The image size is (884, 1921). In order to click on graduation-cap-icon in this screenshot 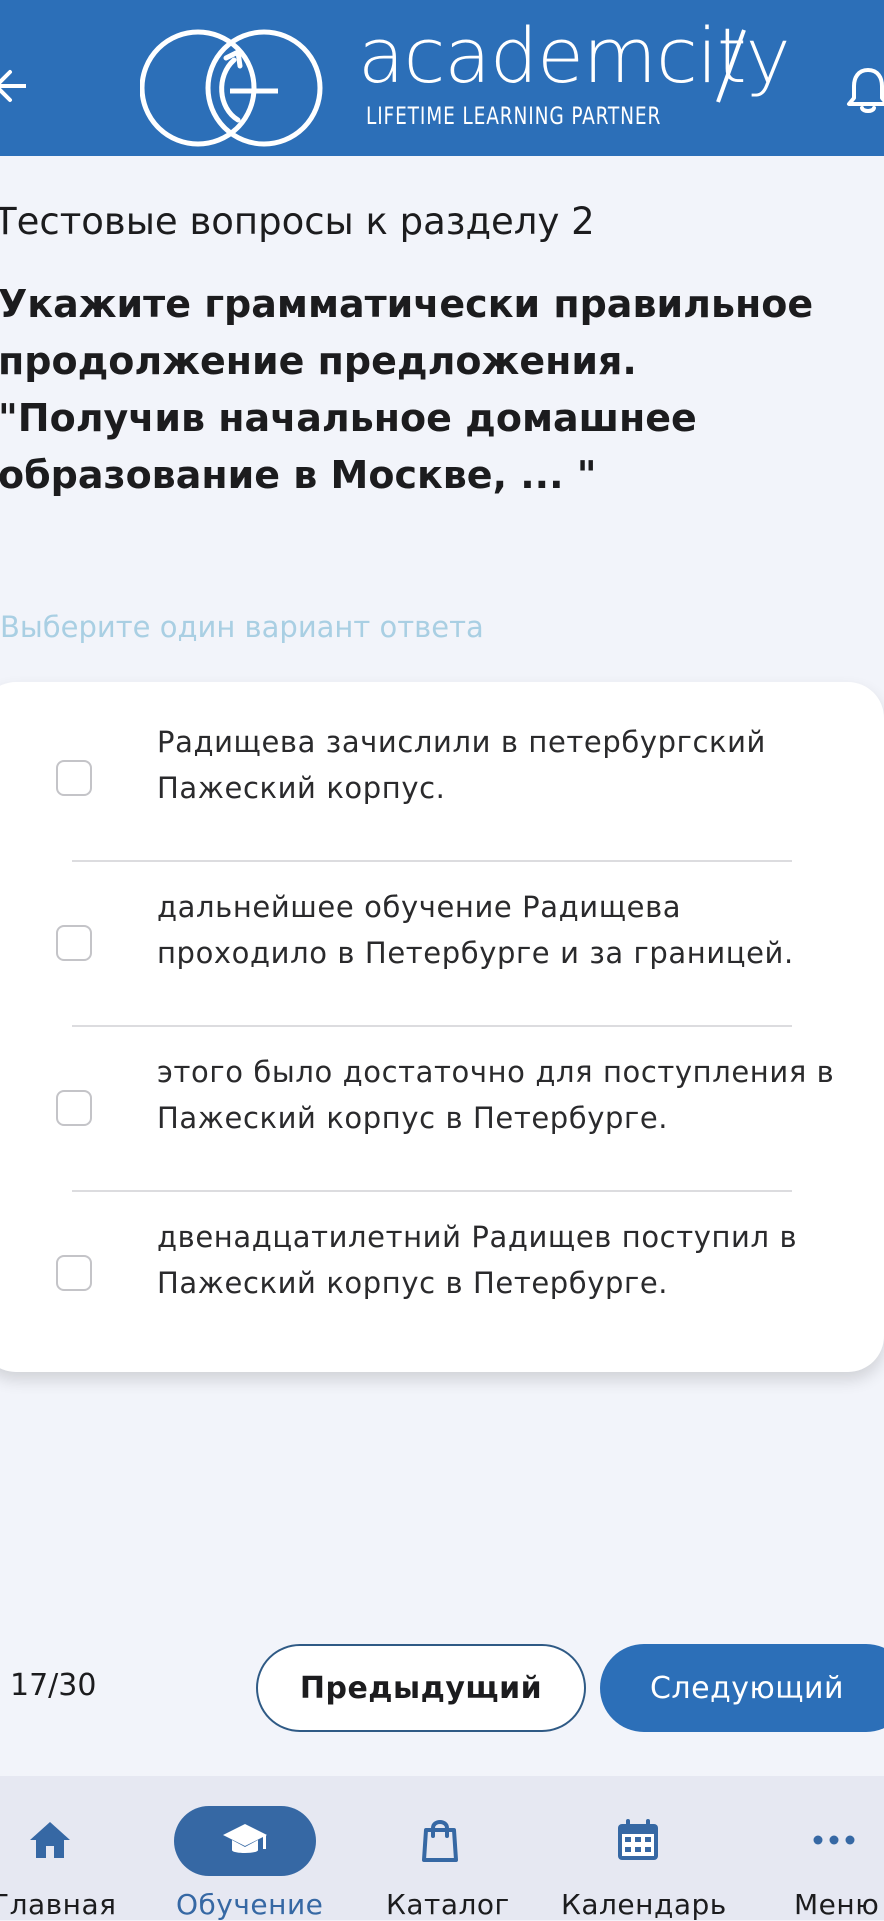, I will do `click(245, 1838)`.